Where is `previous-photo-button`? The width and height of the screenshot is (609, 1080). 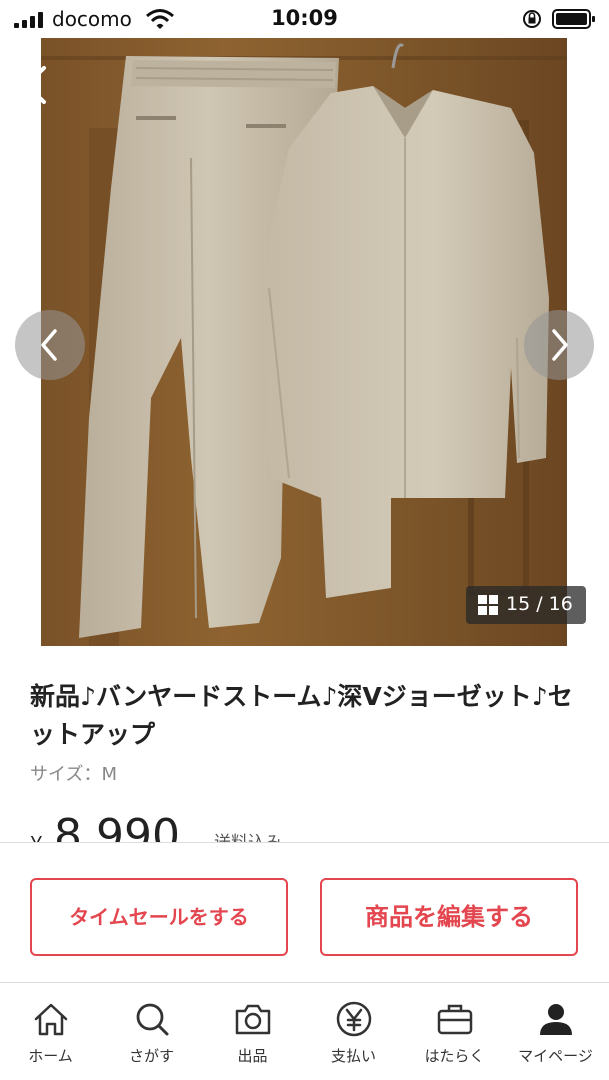 previous-photo-button is located at coordinates (50, 345).